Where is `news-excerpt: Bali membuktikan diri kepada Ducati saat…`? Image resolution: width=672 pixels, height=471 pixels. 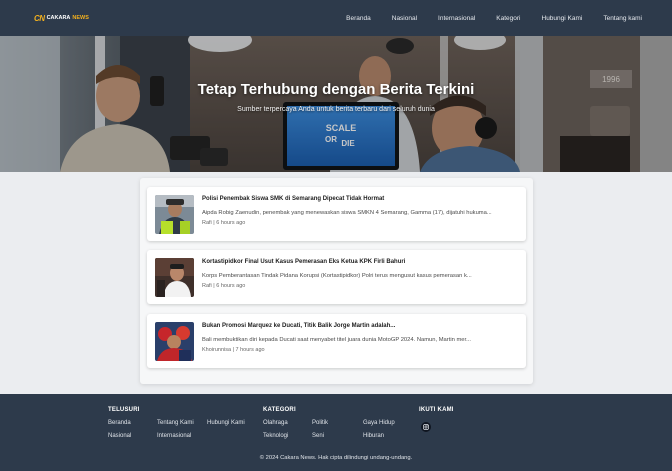 news-excerpt: Bali membuktikan diri kepada Ducati saat… is located at coordinates (336, 340).